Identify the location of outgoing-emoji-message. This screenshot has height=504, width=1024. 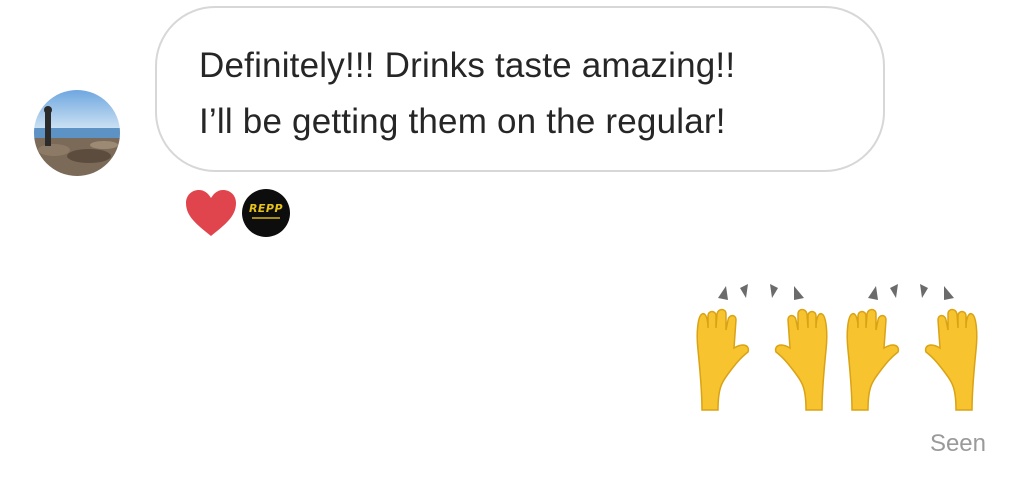
(840, 342).